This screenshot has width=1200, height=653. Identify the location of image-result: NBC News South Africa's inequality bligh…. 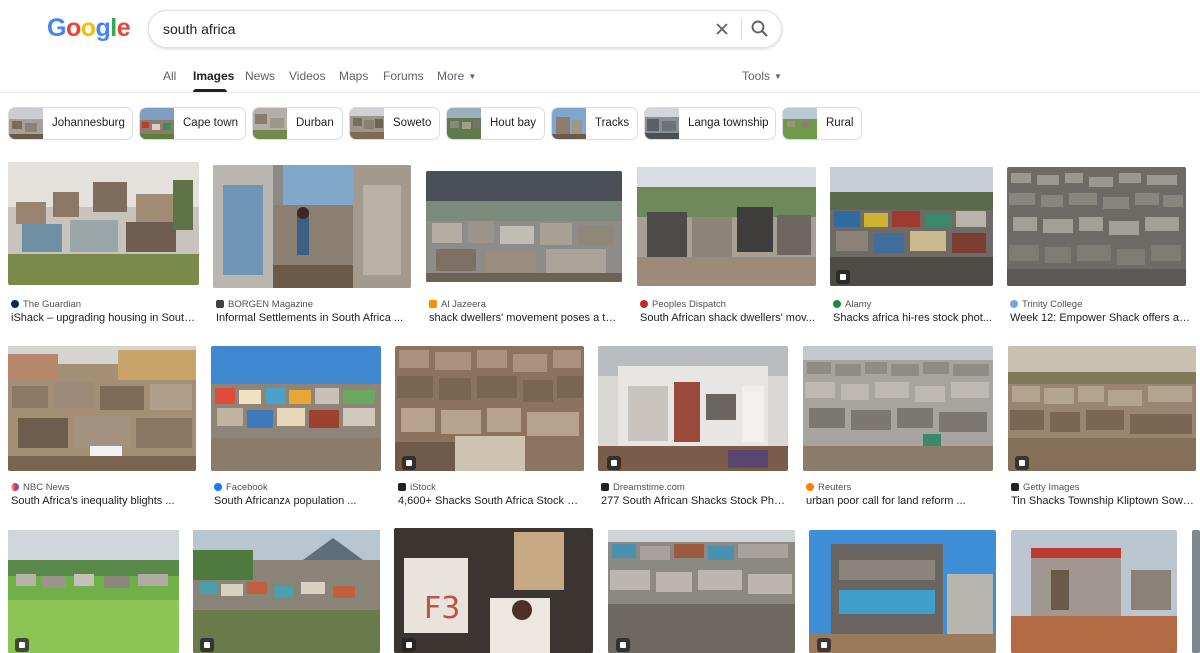
(103, 428).